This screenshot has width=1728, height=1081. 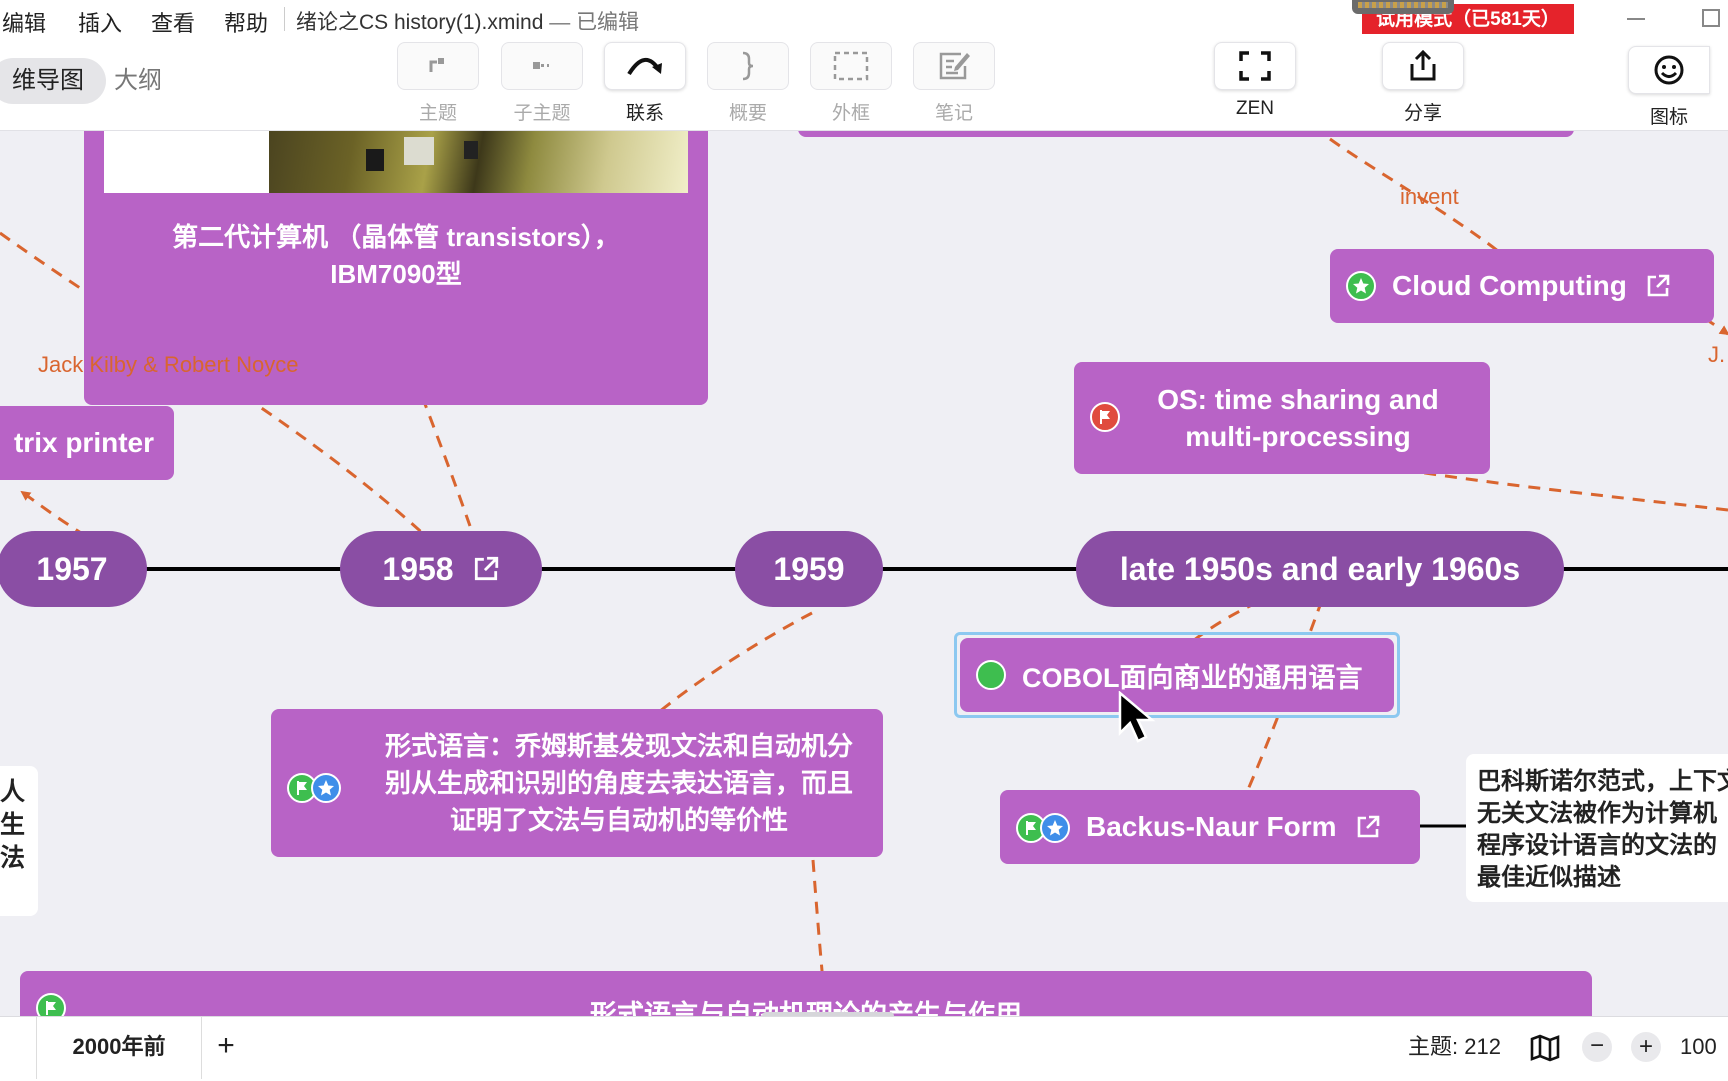 What do you see at coordinates (13, 858) in the screenshot?
I see `left-note-line3: 法` at bounding box center [13, 858].